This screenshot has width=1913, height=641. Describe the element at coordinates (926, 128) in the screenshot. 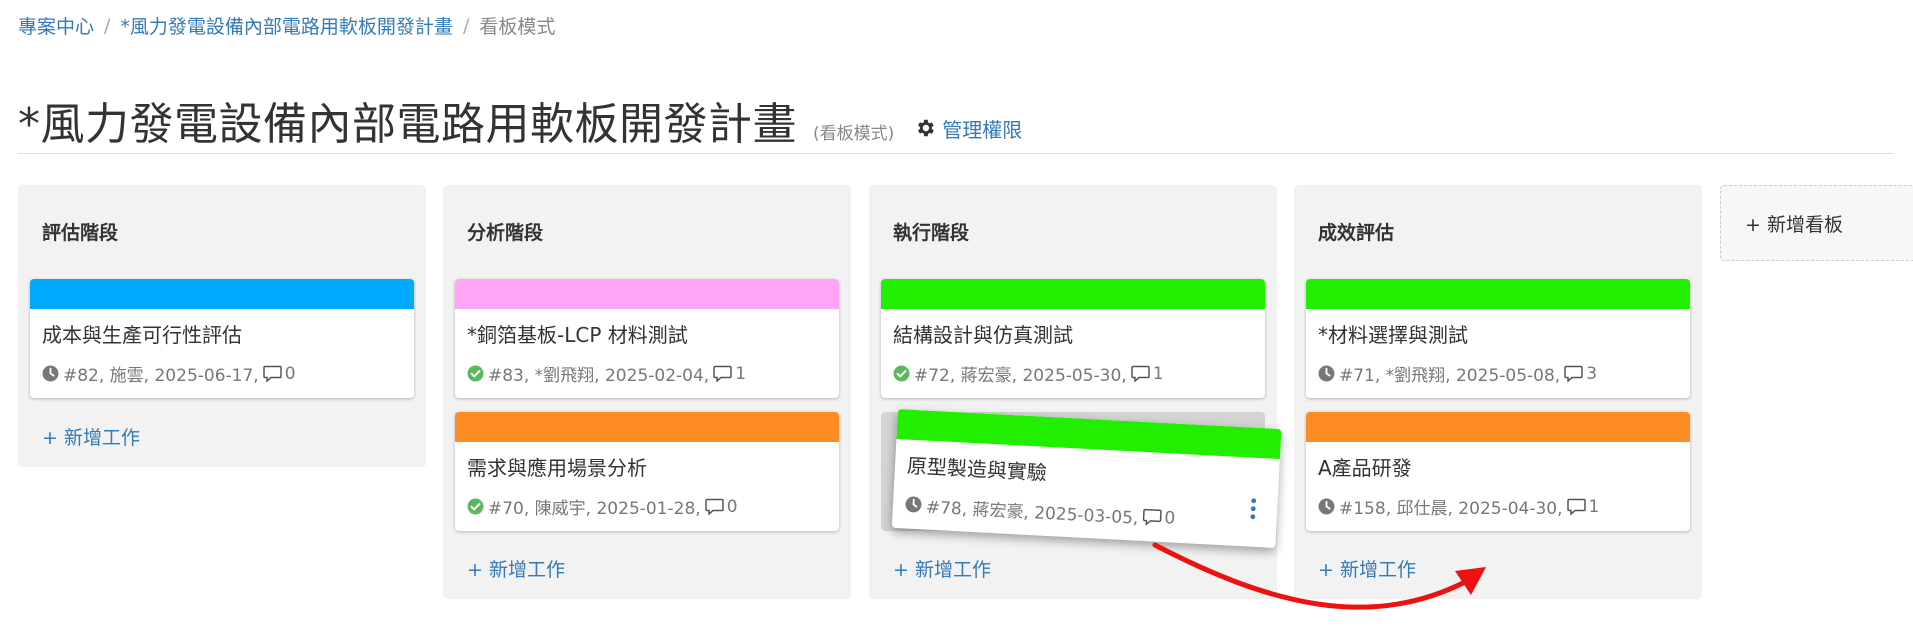

I see `gear-icon` at that location.